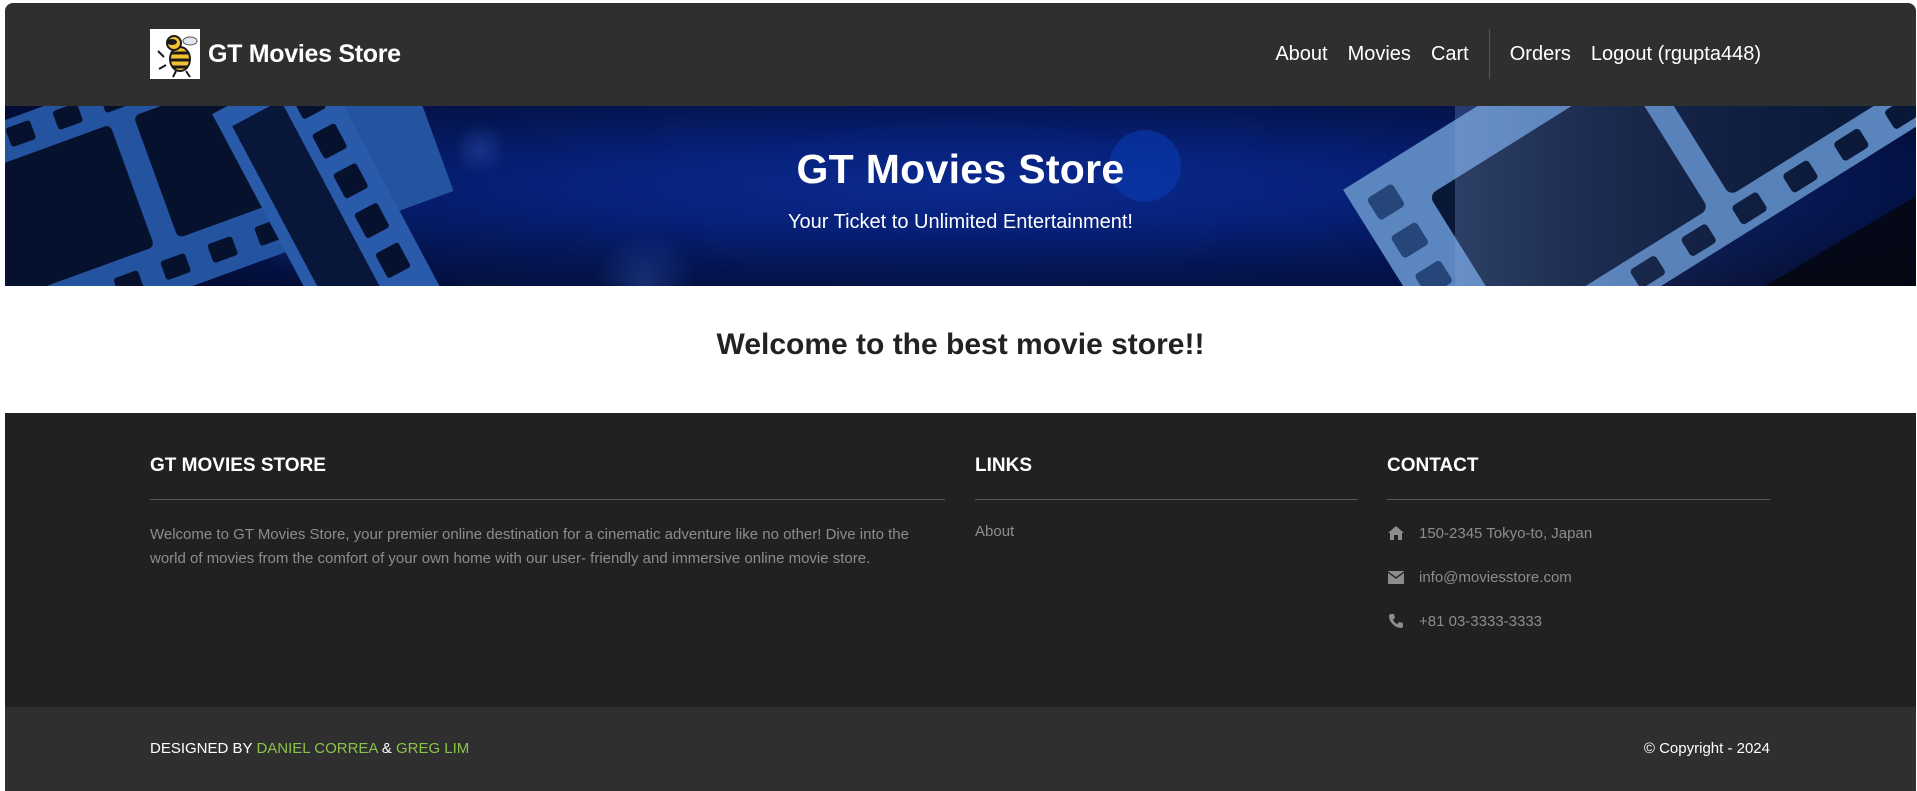 Image resolution: width=1917 pixels, height=791 pixels. What do you see at coordinates (547, 477) in the screenshot?
I see `footer-about-heading: GT MOVIES STORE` at bounding box center [547, 477].